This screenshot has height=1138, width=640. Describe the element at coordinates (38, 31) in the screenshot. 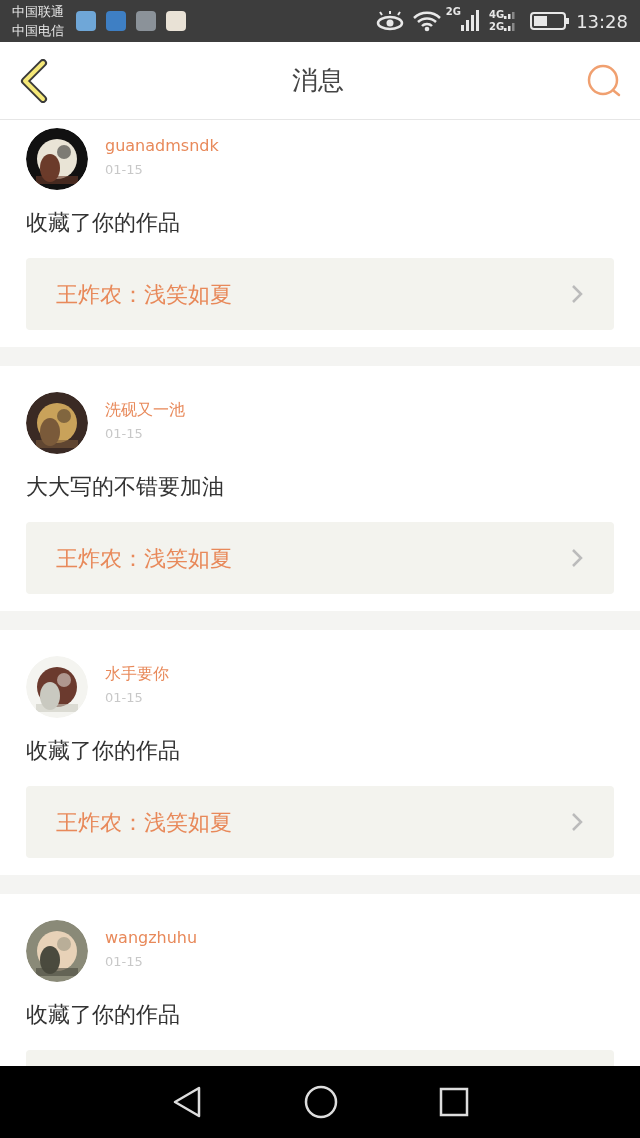

I see `carrier-name: 中国电信` at that location.